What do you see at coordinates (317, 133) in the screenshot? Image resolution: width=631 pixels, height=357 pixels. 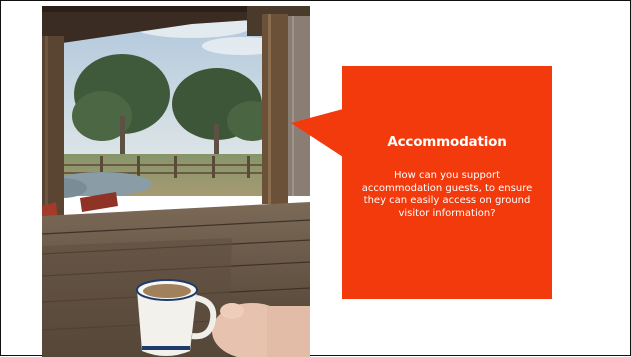 I see `callout-pointer` at bounding box center [317, 133].